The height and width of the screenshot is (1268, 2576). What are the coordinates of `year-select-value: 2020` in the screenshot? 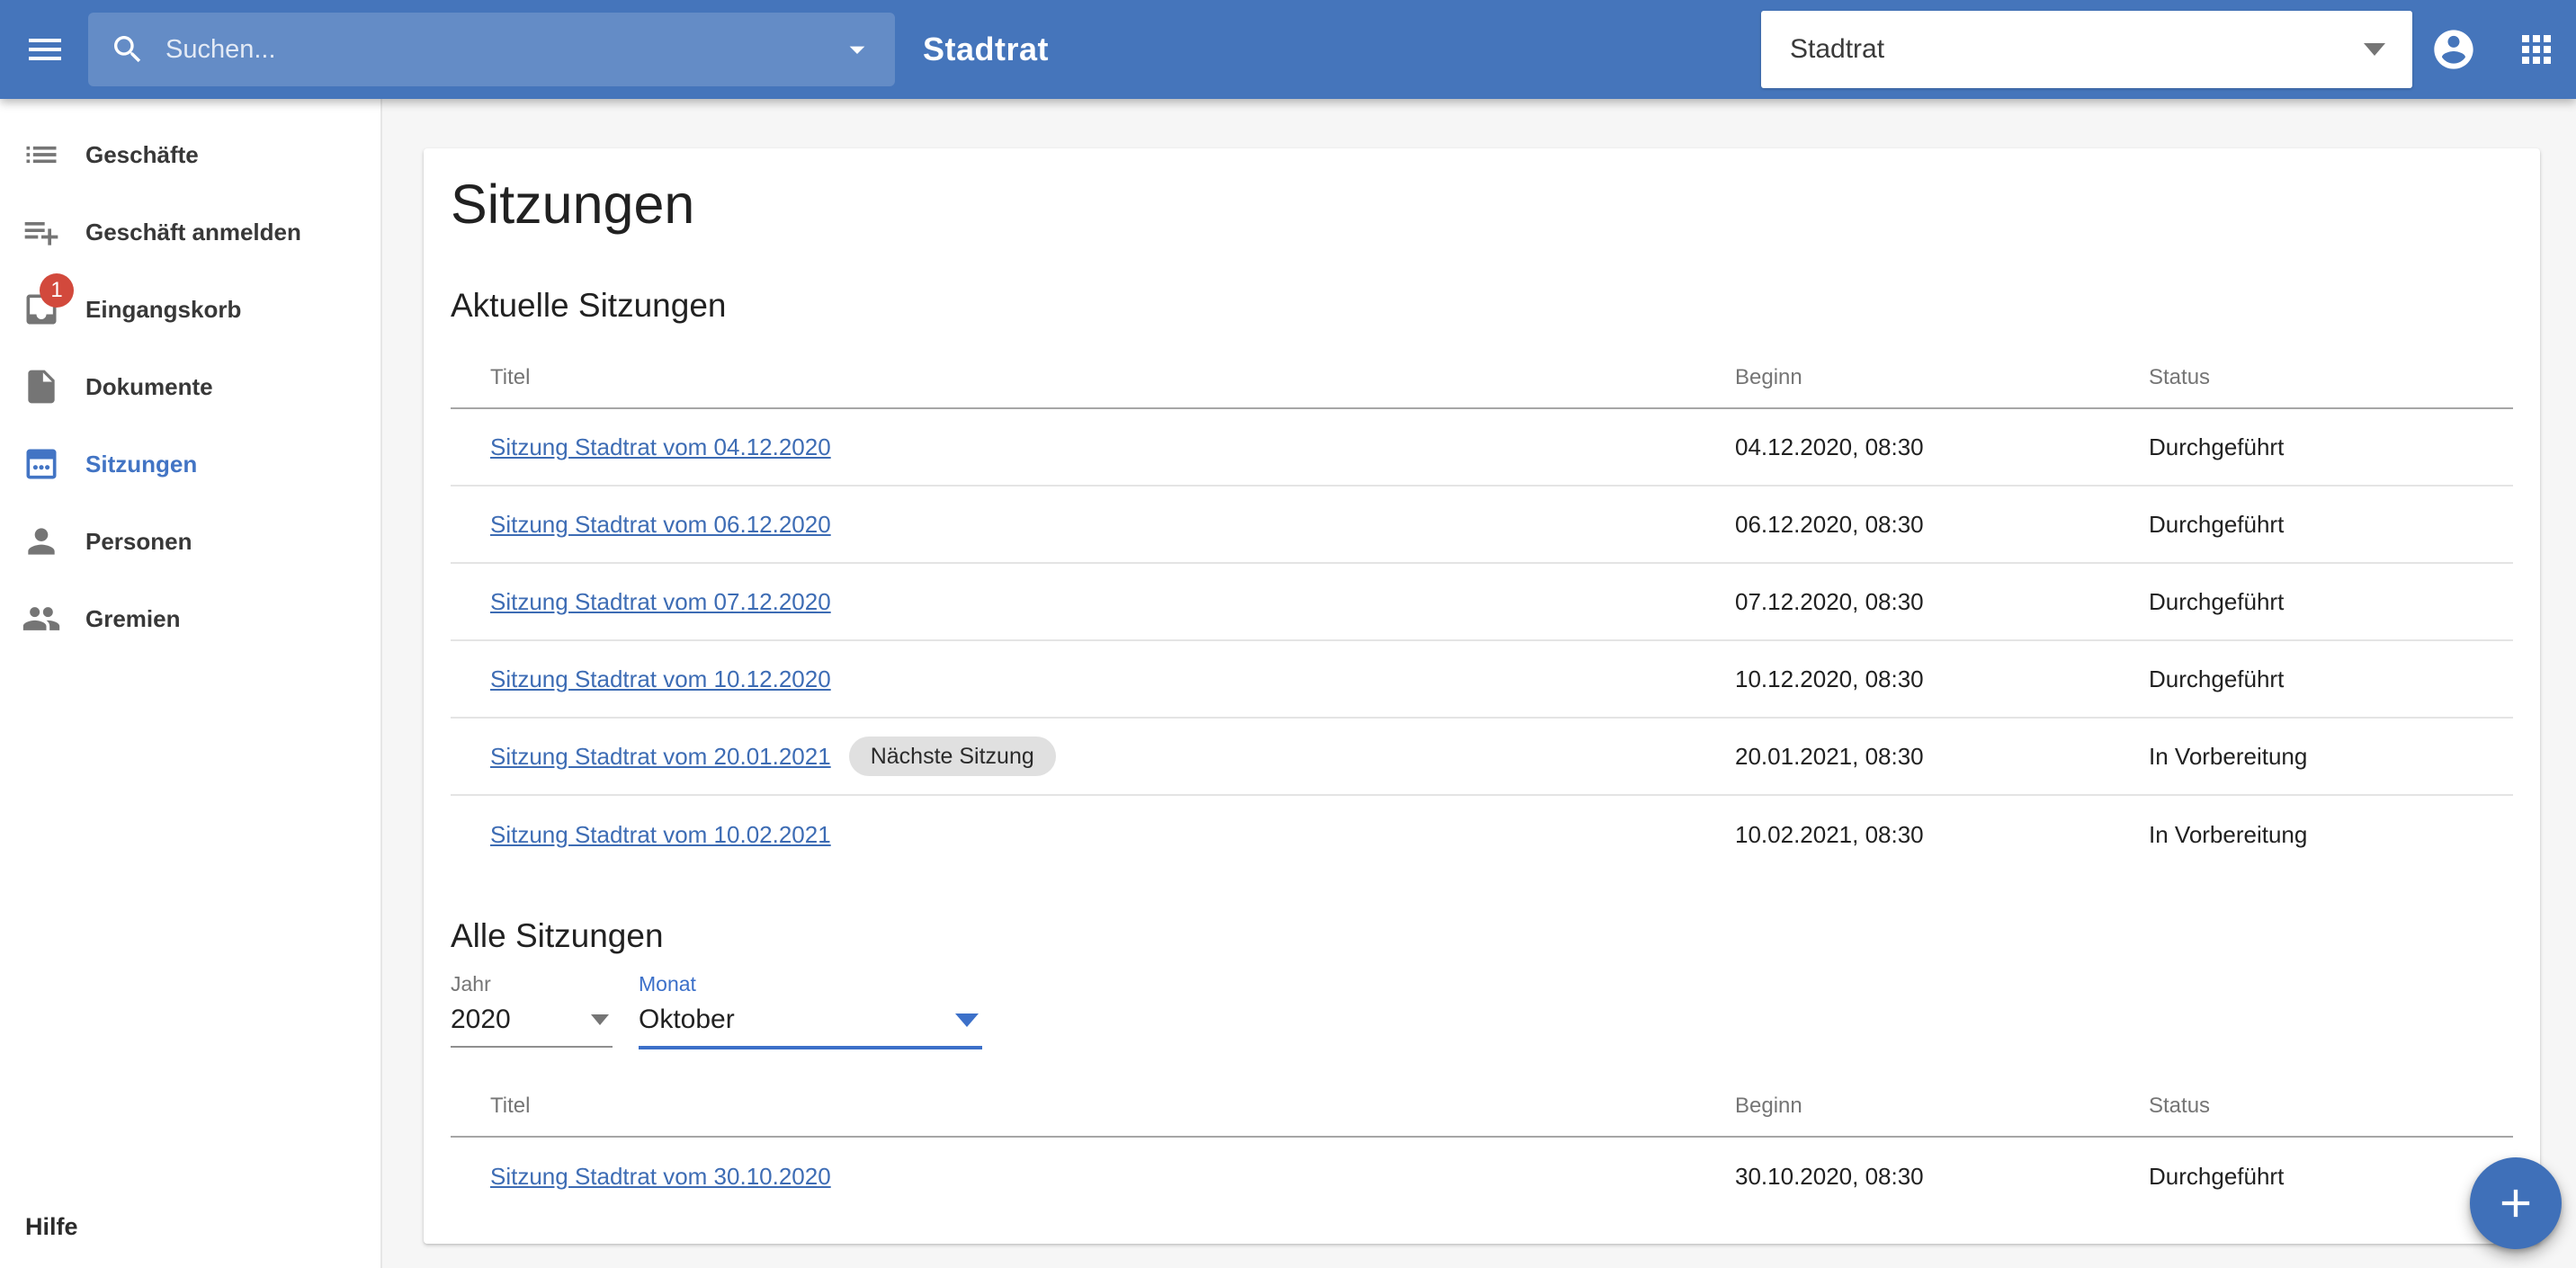 It's located at (481, 1020).